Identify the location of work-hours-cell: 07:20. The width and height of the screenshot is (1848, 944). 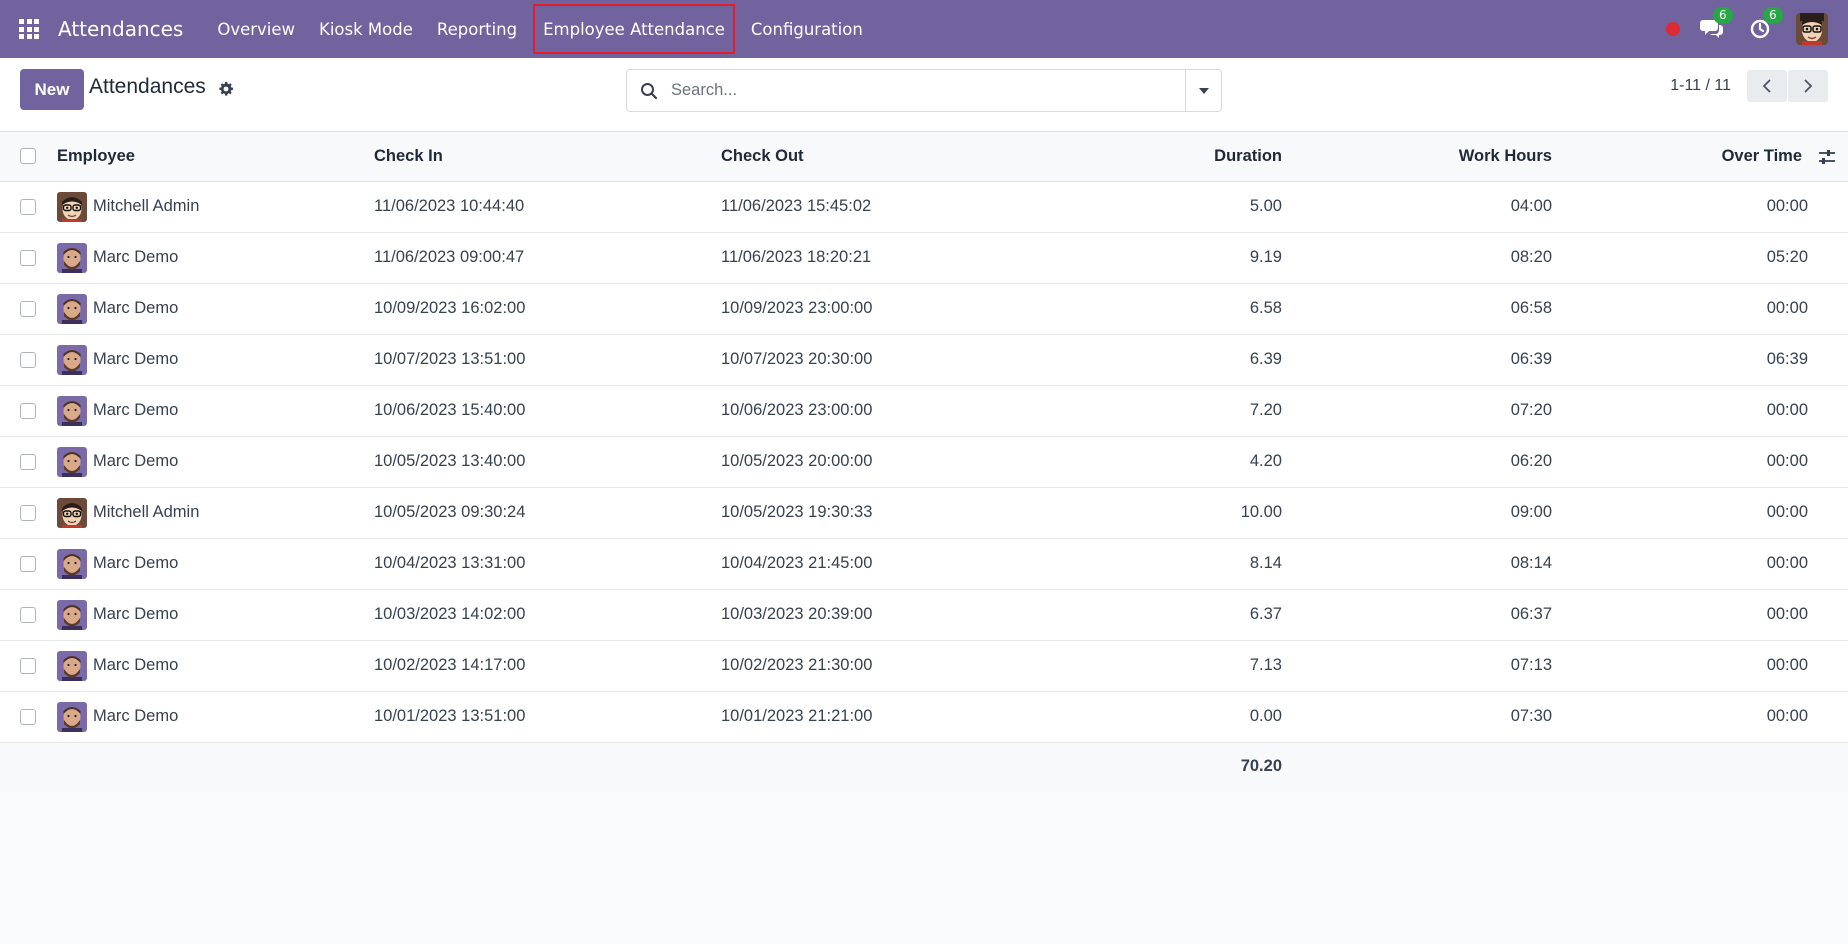
(1417, 410).